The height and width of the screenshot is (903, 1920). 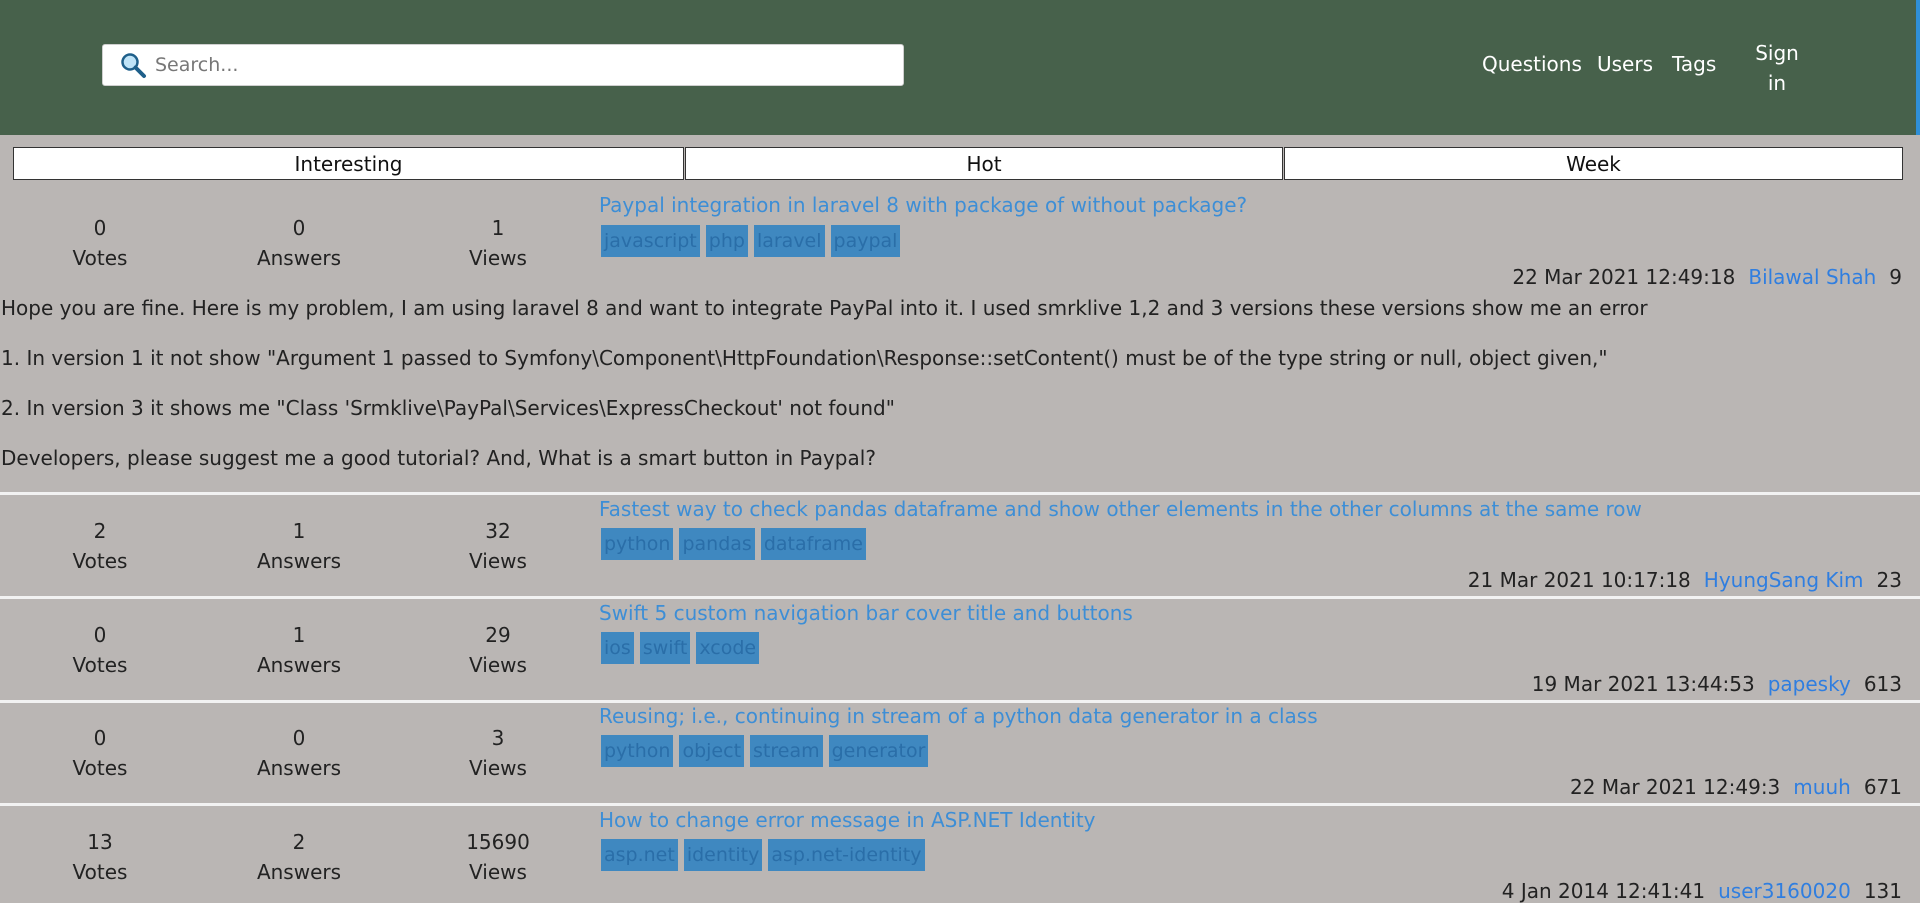 I want to click on question-meta: 19 Mar 2021 13:44:53 papesky 613, so click(x=1717, y=684).